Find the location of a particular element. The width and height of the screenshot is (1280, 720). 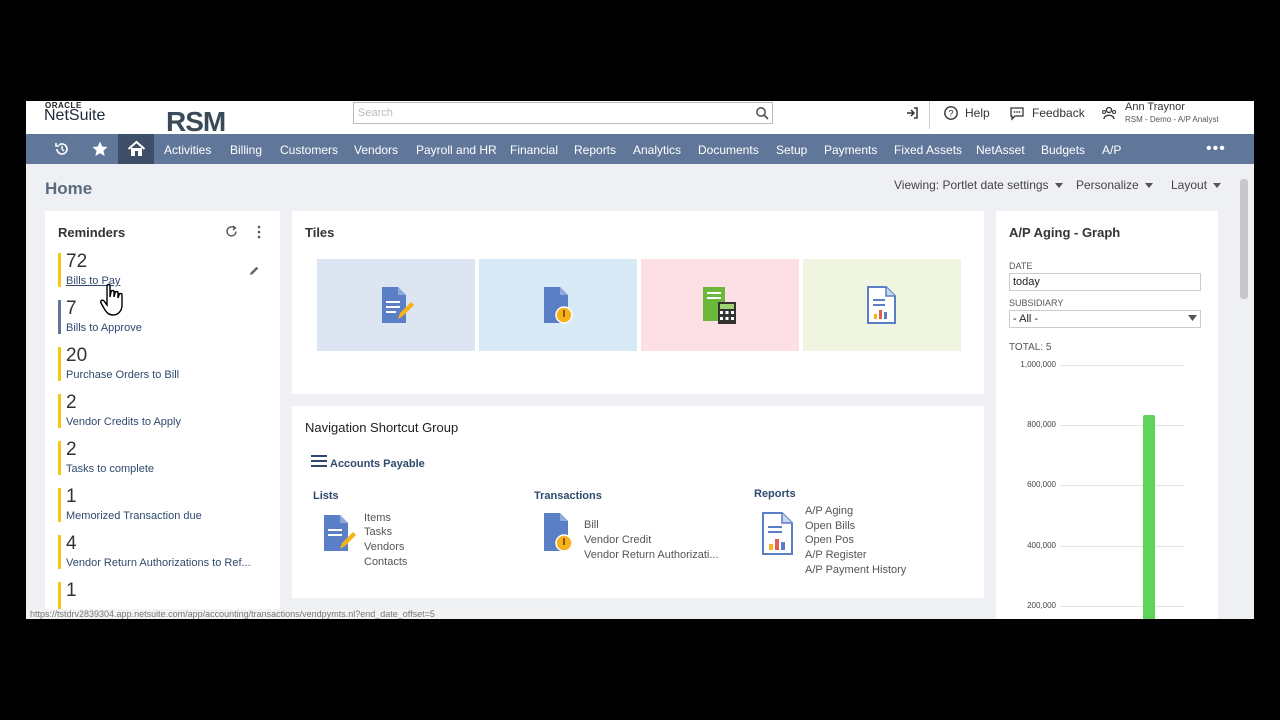

home-icon is located at coordinates (136, 148).